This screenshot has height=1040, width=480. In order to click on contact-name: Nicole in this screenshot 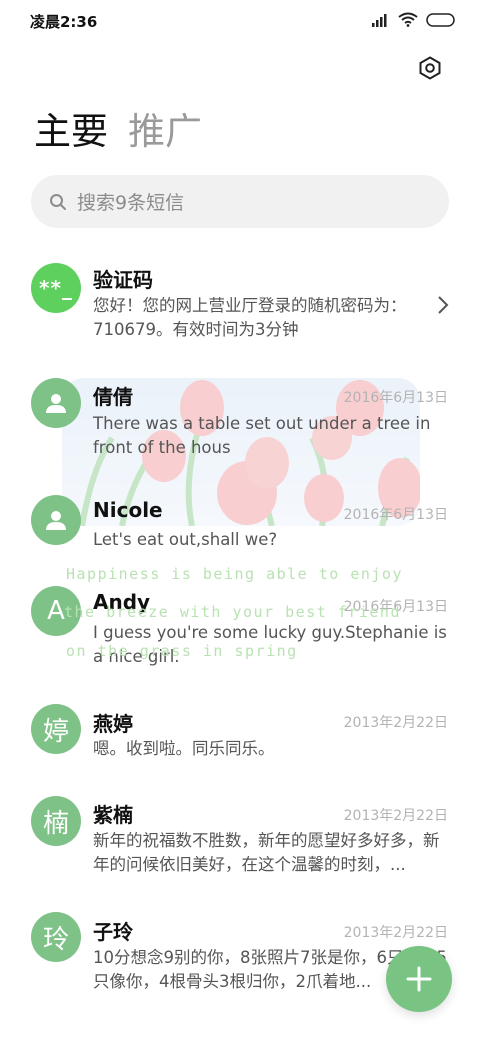, I will do `click(128, 510)`.